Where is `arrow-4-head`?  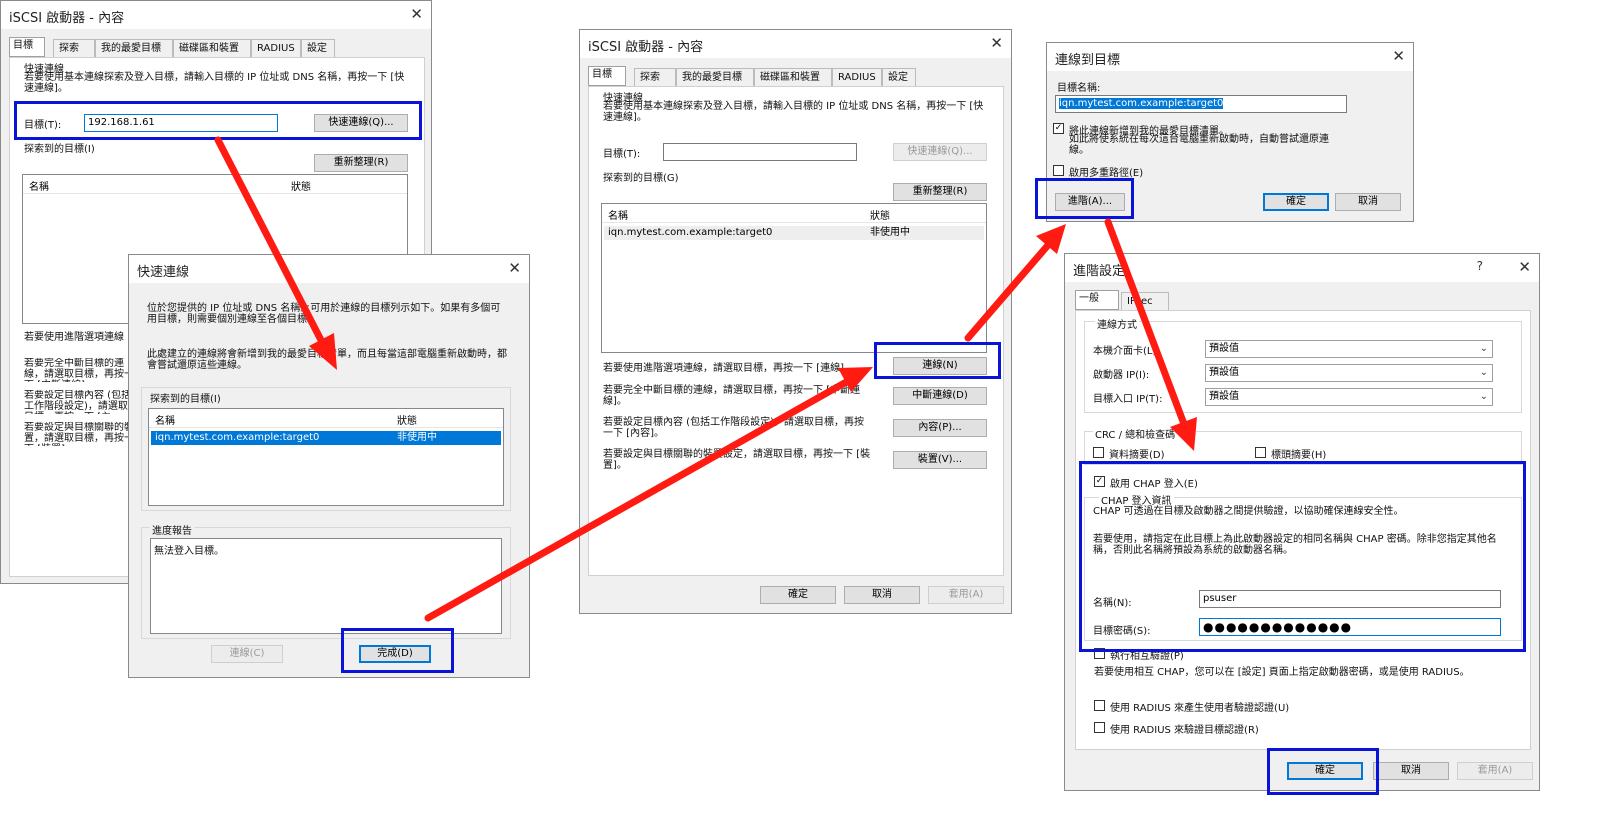 arrow-4-head is located at coordinates (1183, 434).